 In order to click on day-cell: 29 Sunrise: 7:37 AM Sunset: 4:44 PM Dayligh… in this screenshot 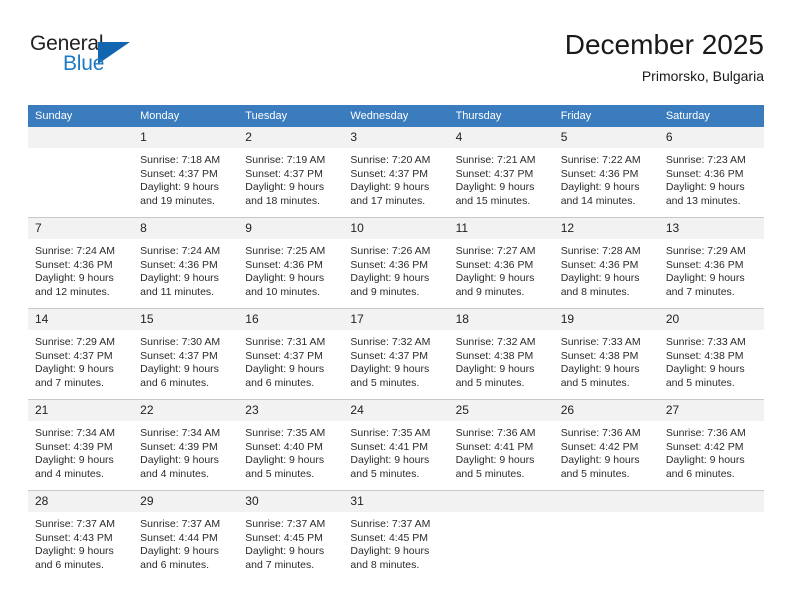, I will do `click(186, 535)`.